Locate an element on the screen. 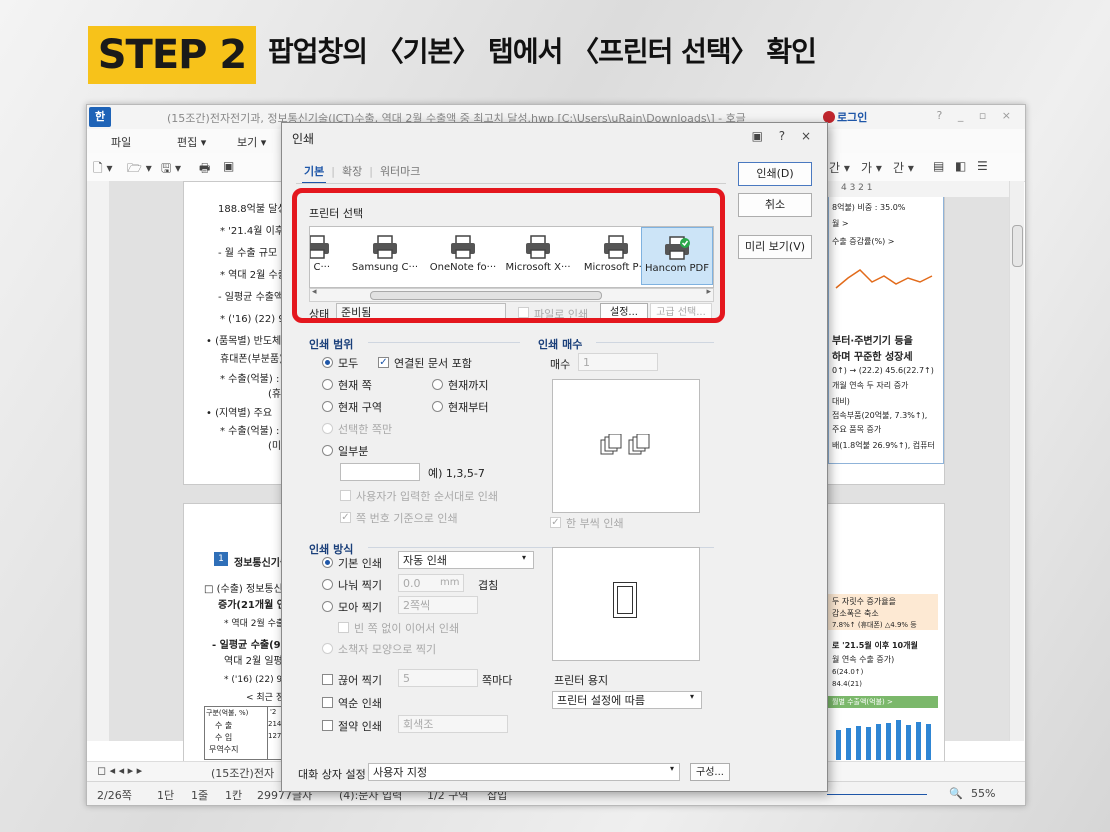  range-selection-radio is located at coordinates (327, 428).